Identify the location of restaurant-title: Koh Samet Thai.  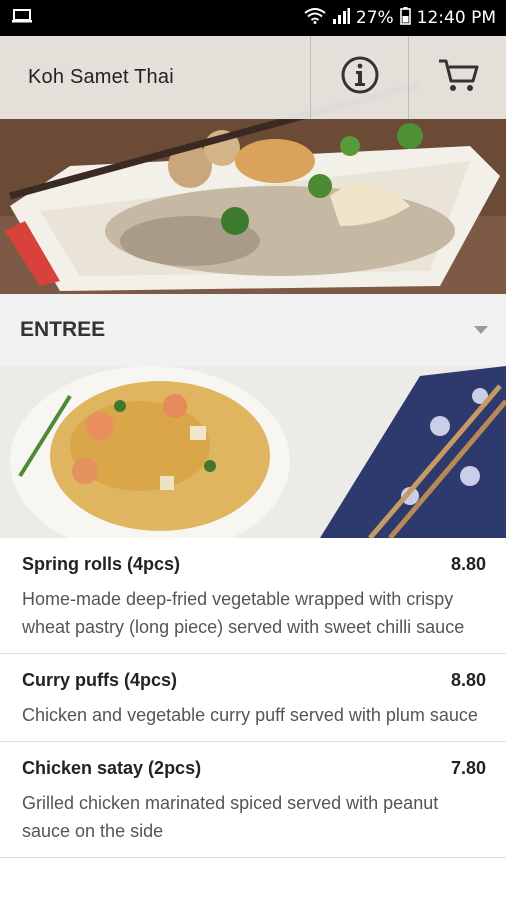
(101, 77).